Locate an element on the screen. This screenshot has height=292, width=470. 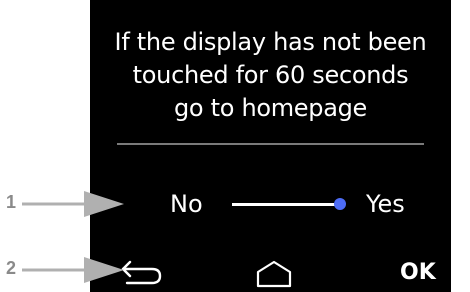
toggle-knob is located at coordinates (340, 204).